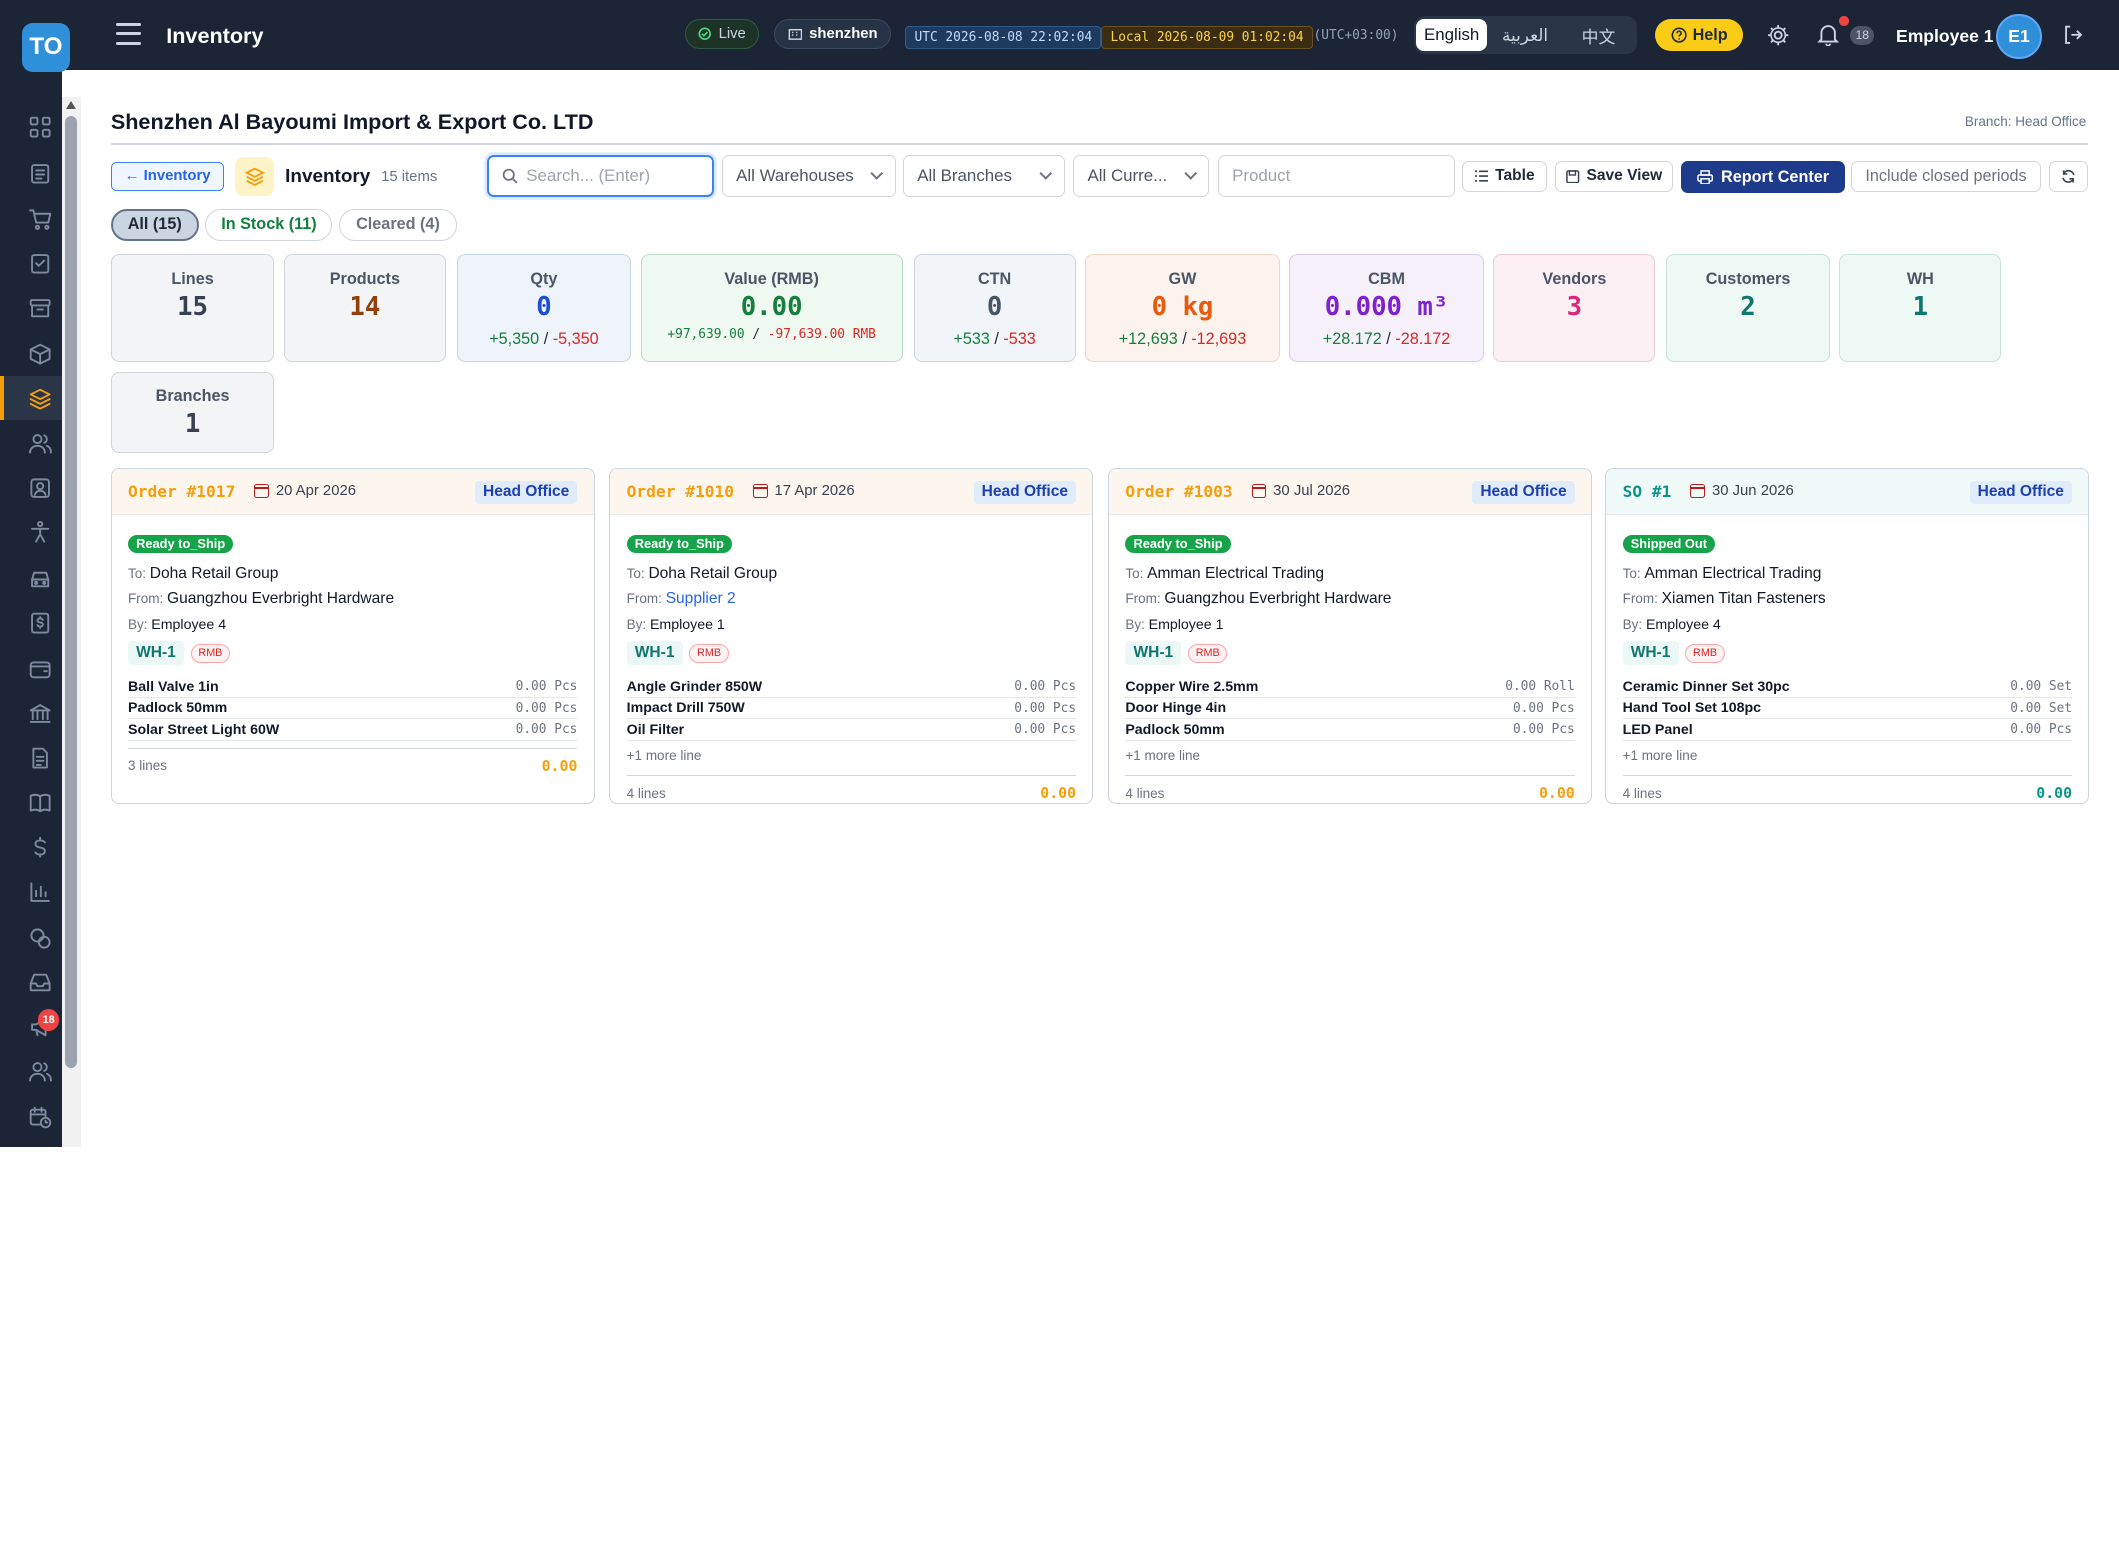 The height and width of the screenshot is (1551, 2119). What do you see at coordinates (281, 598) in the screenshot?
I see `from-party: Guangzhou Everbright Hardware` at bounding box center [281, 598].